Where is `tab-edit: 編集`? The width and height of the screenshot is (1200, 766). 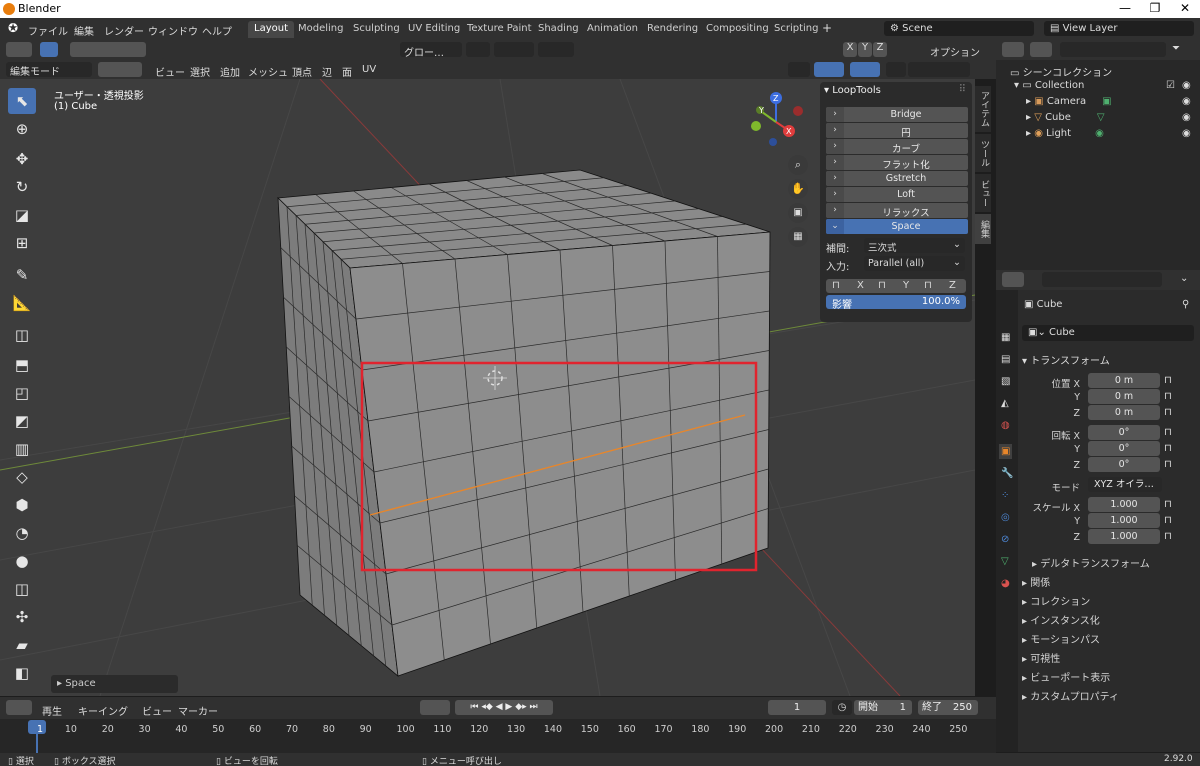
tab-edit: 編集 is located at coordinates (983, 229).